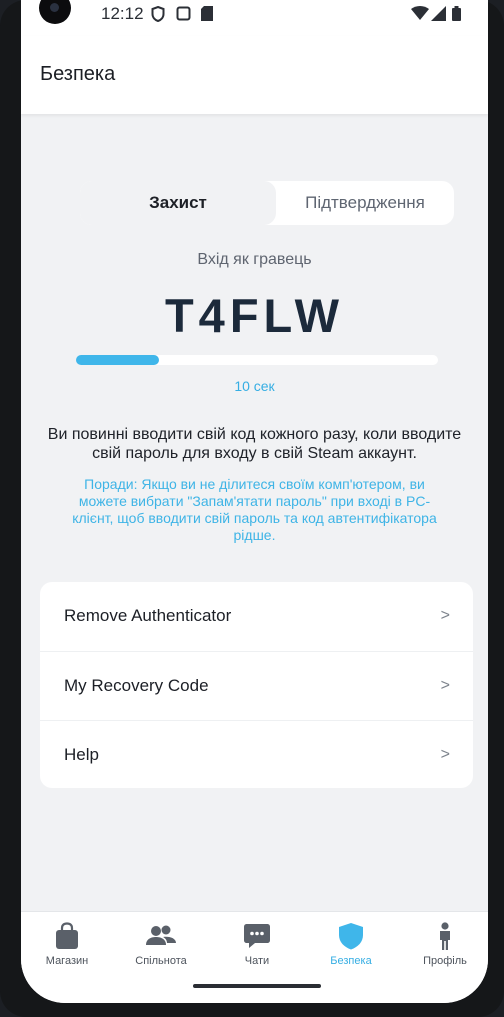 Image resolution: width=504 pixels, height=1017 pixels. I want to click on bottom-nav: Магазин Спільнота Чати Безпека Профіль, so click(254, 957).